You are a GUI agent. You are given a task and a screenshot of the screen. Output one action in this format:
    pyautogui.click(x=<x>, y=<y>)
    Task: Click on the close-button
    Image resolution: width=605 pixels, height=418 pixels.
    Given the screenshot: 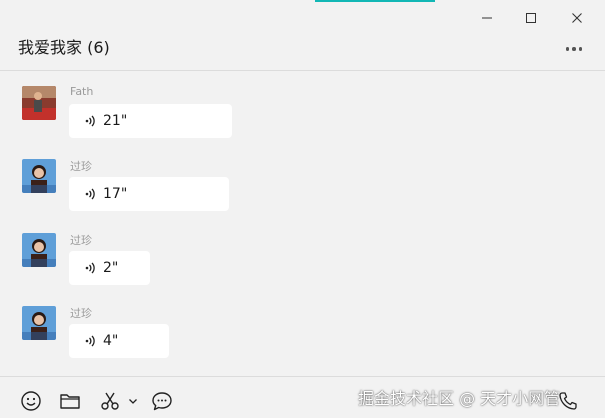 What is the action you would take?
    pyautogui.click(x=577, y=18)
    